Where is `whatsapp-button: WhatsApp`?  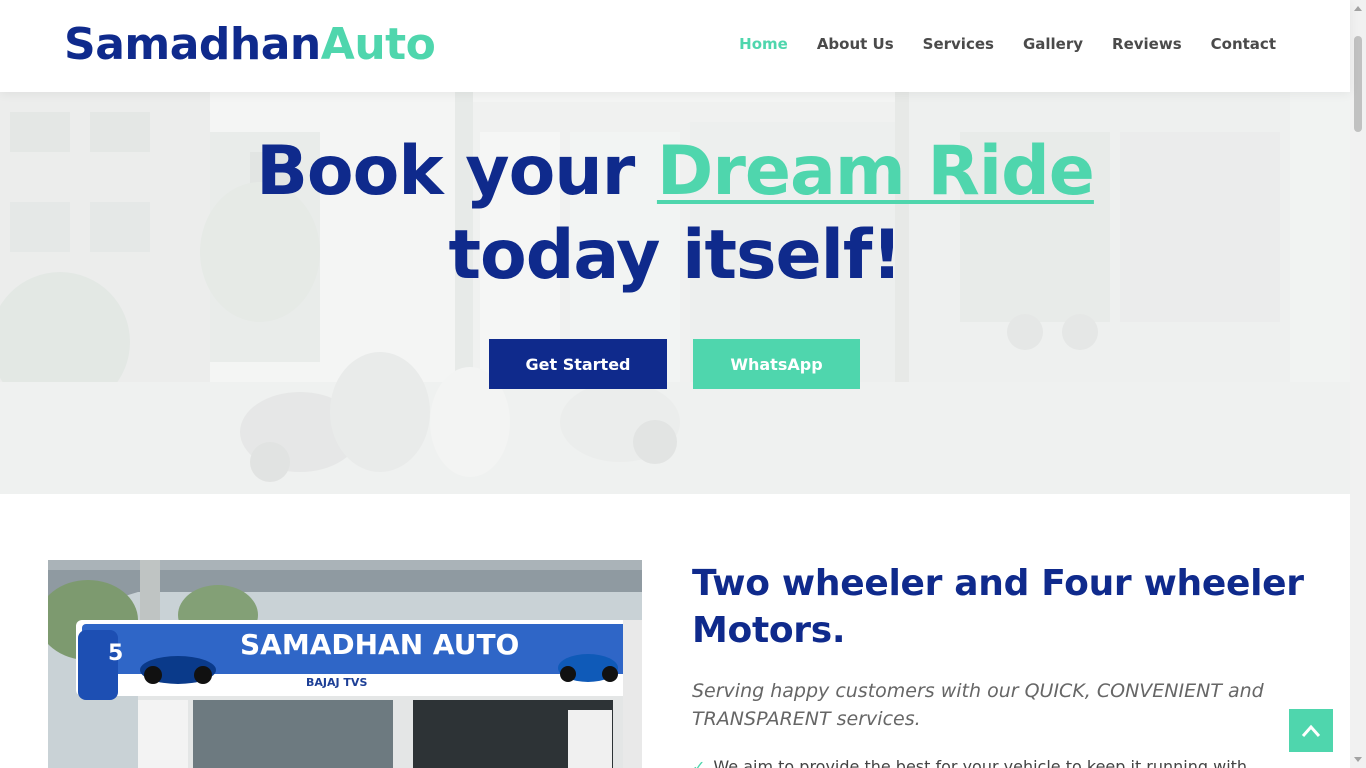
whatsapp-button: WhatsApp is located at coordinates (776, 364).